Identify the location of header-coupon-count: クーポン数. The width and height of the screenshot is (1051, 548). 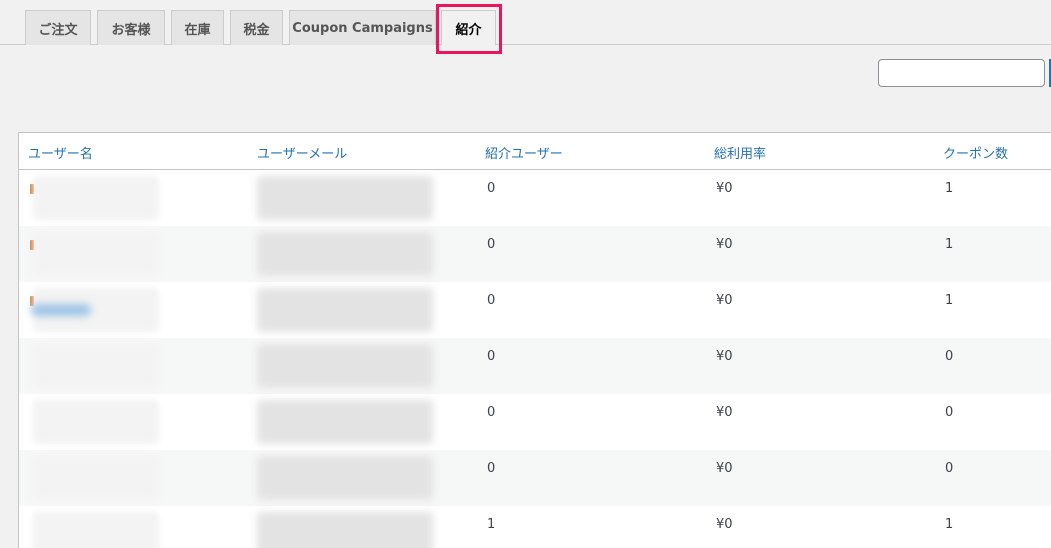
(975, 152).